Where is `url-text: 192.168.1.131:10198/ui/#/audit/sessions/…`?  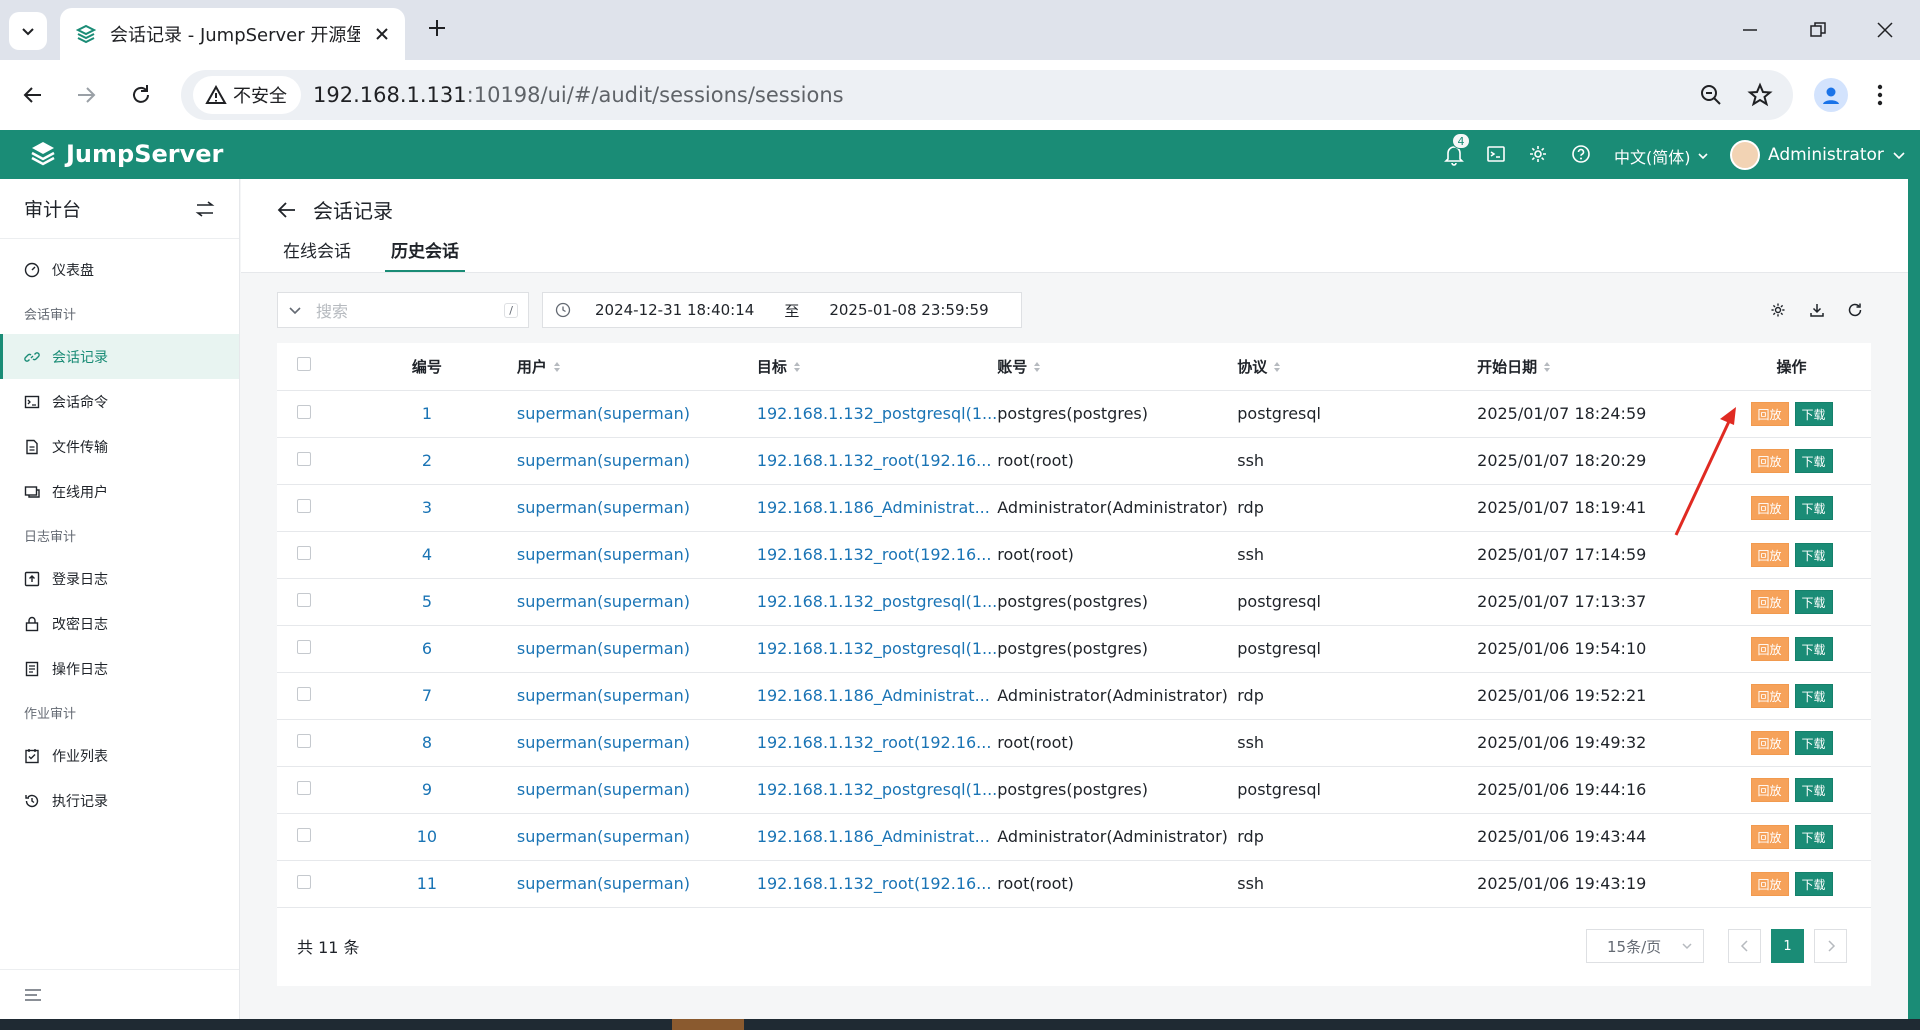
url-text: 192.168.1.131:10198/ui/#/audit/sessions/… is located at coordinates (578, 95).